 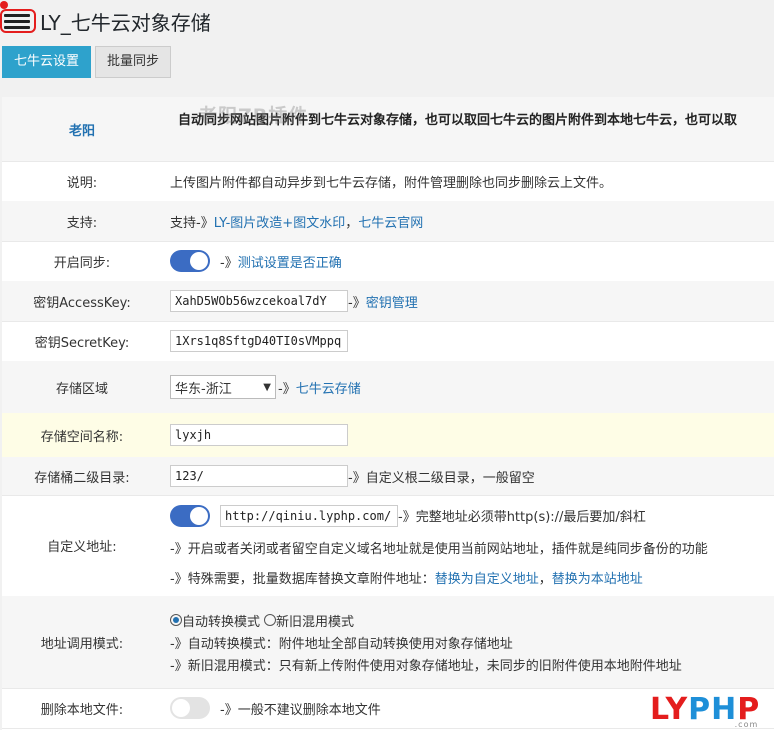 I want to click on domain-hint: -》完整地址必须带http(s)://最后要加/斜杠, so click(x=522, y=517).